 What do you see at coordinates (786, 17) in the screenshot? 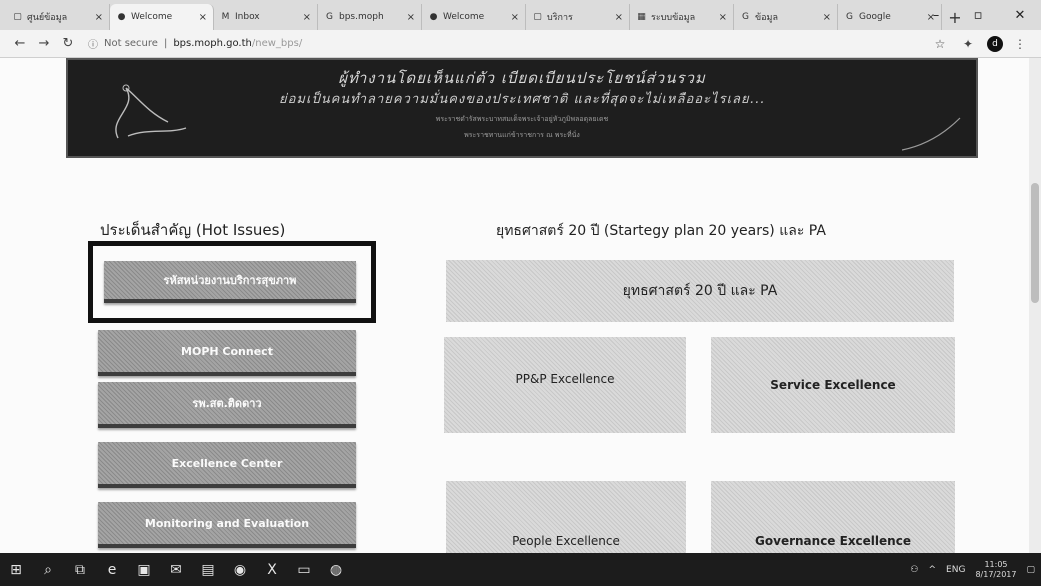
I see `browser-tab: G ข้อมูล ×` at bounding box center [786, 17].